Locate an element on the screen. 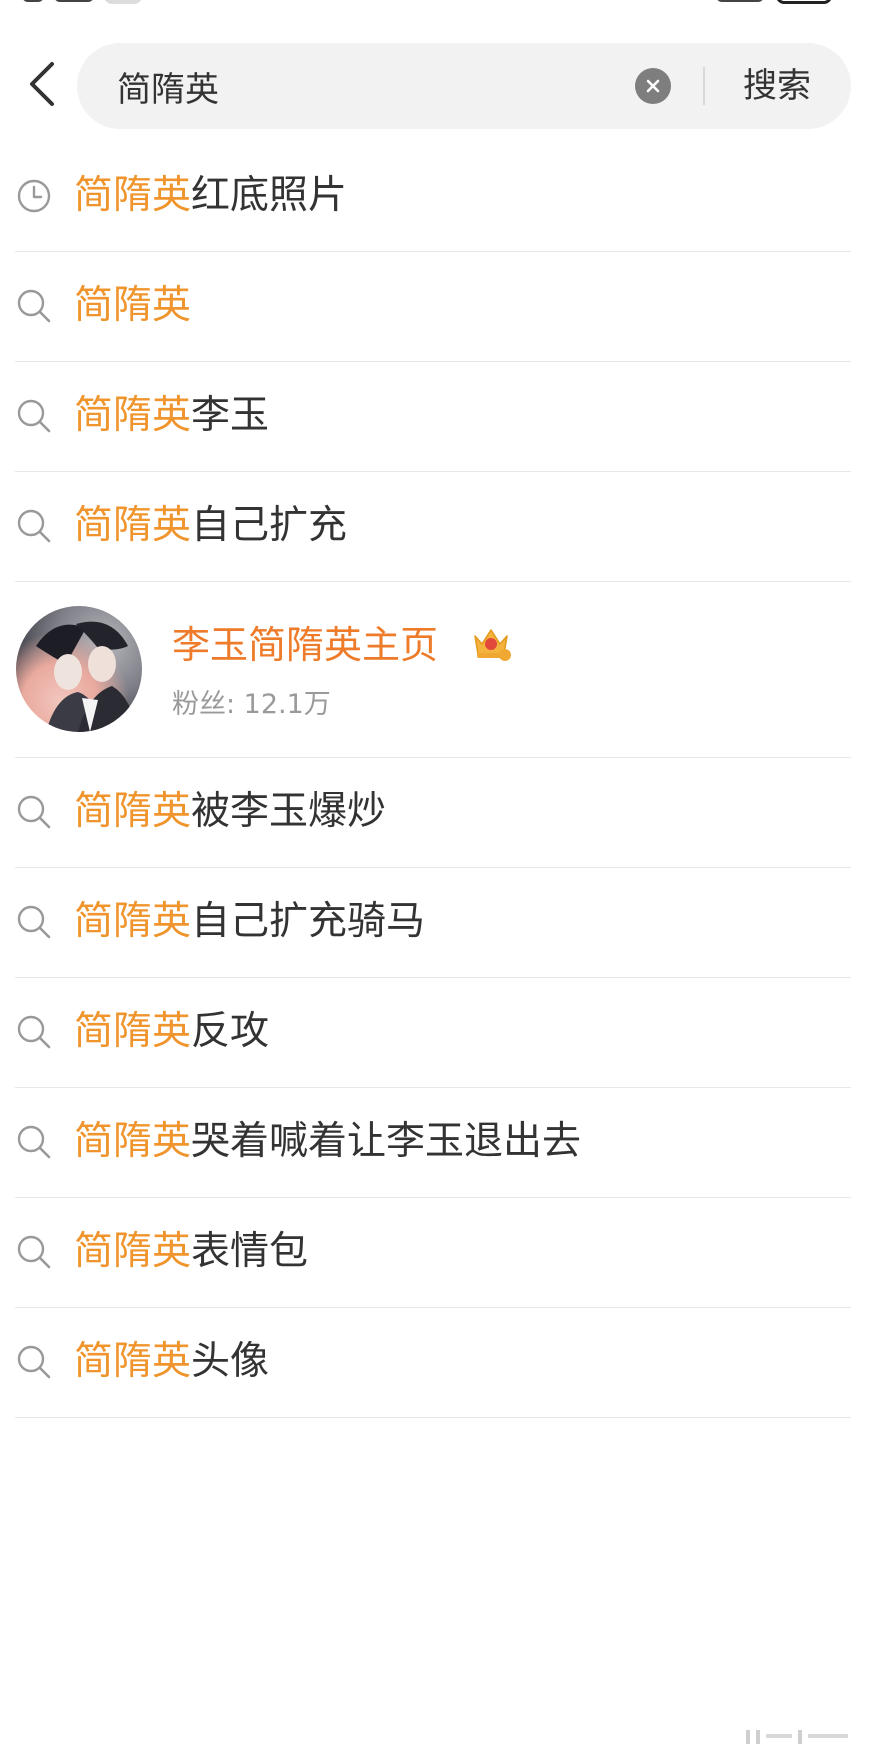 This screenshot has height=1746, width=888. history-clock-icon is located at coordinates (34, 196).